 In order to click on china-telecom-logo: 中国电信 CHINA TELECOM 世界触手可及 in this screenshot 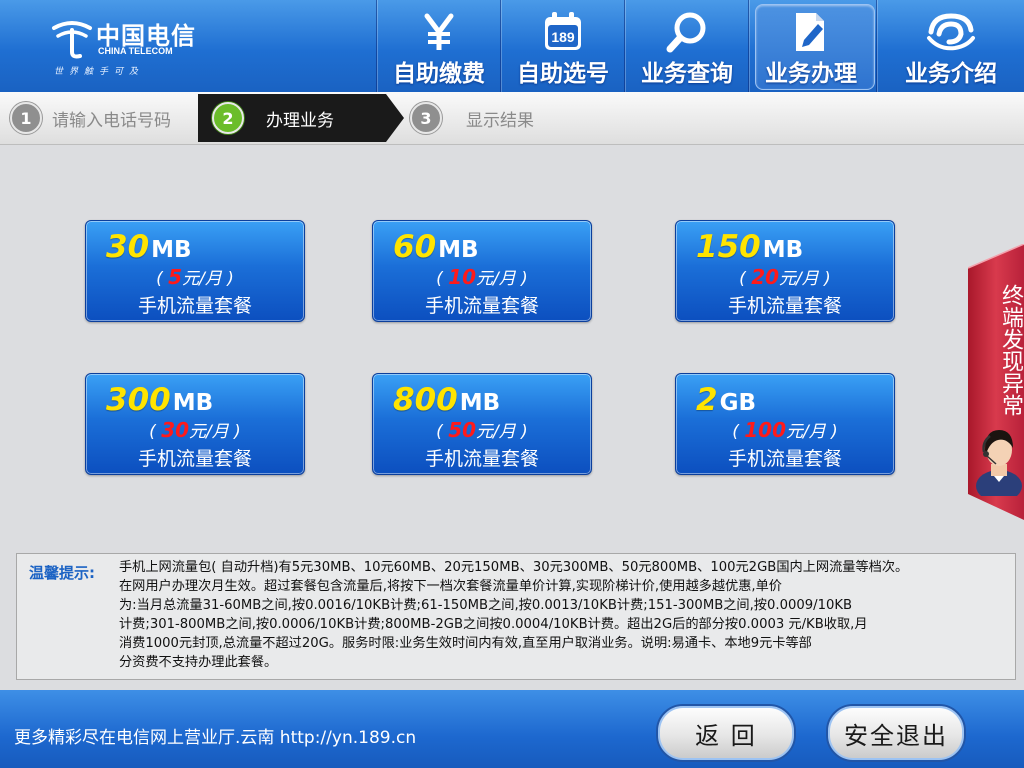, I will do `click(125, 47)`.